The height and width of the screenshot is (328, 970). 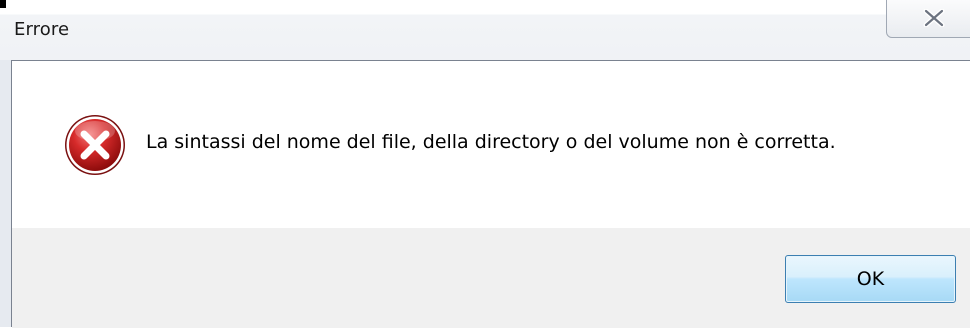 I want to click on error-icon, so click(x=95, y=145).